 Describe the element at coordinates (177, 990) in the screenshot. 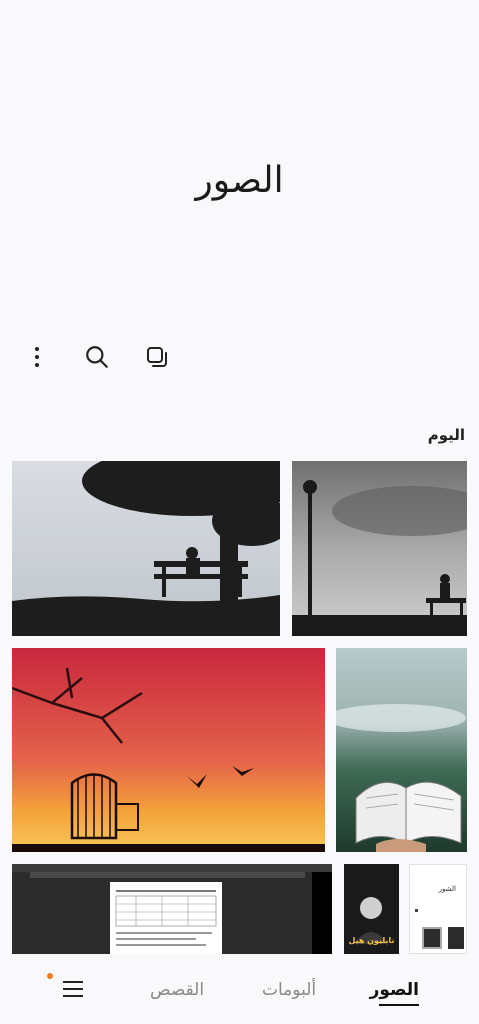

I see `tab-stories: القصص` at that location.